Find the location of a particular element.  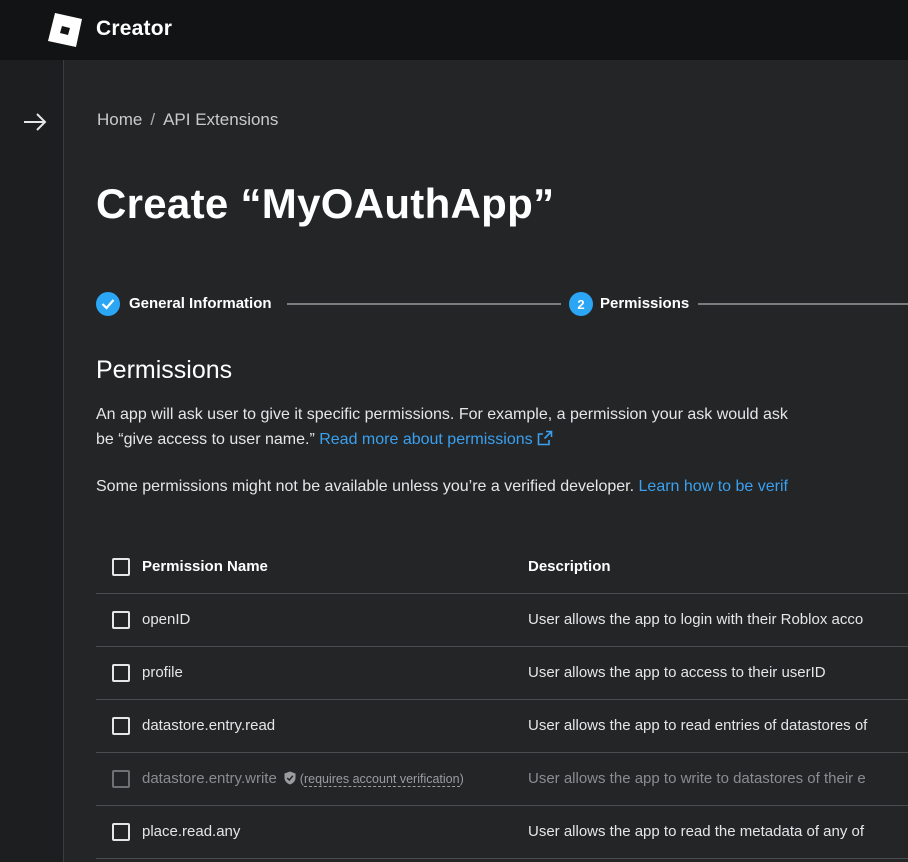

roblox-logo-icon is located at coordinates (65, 30).